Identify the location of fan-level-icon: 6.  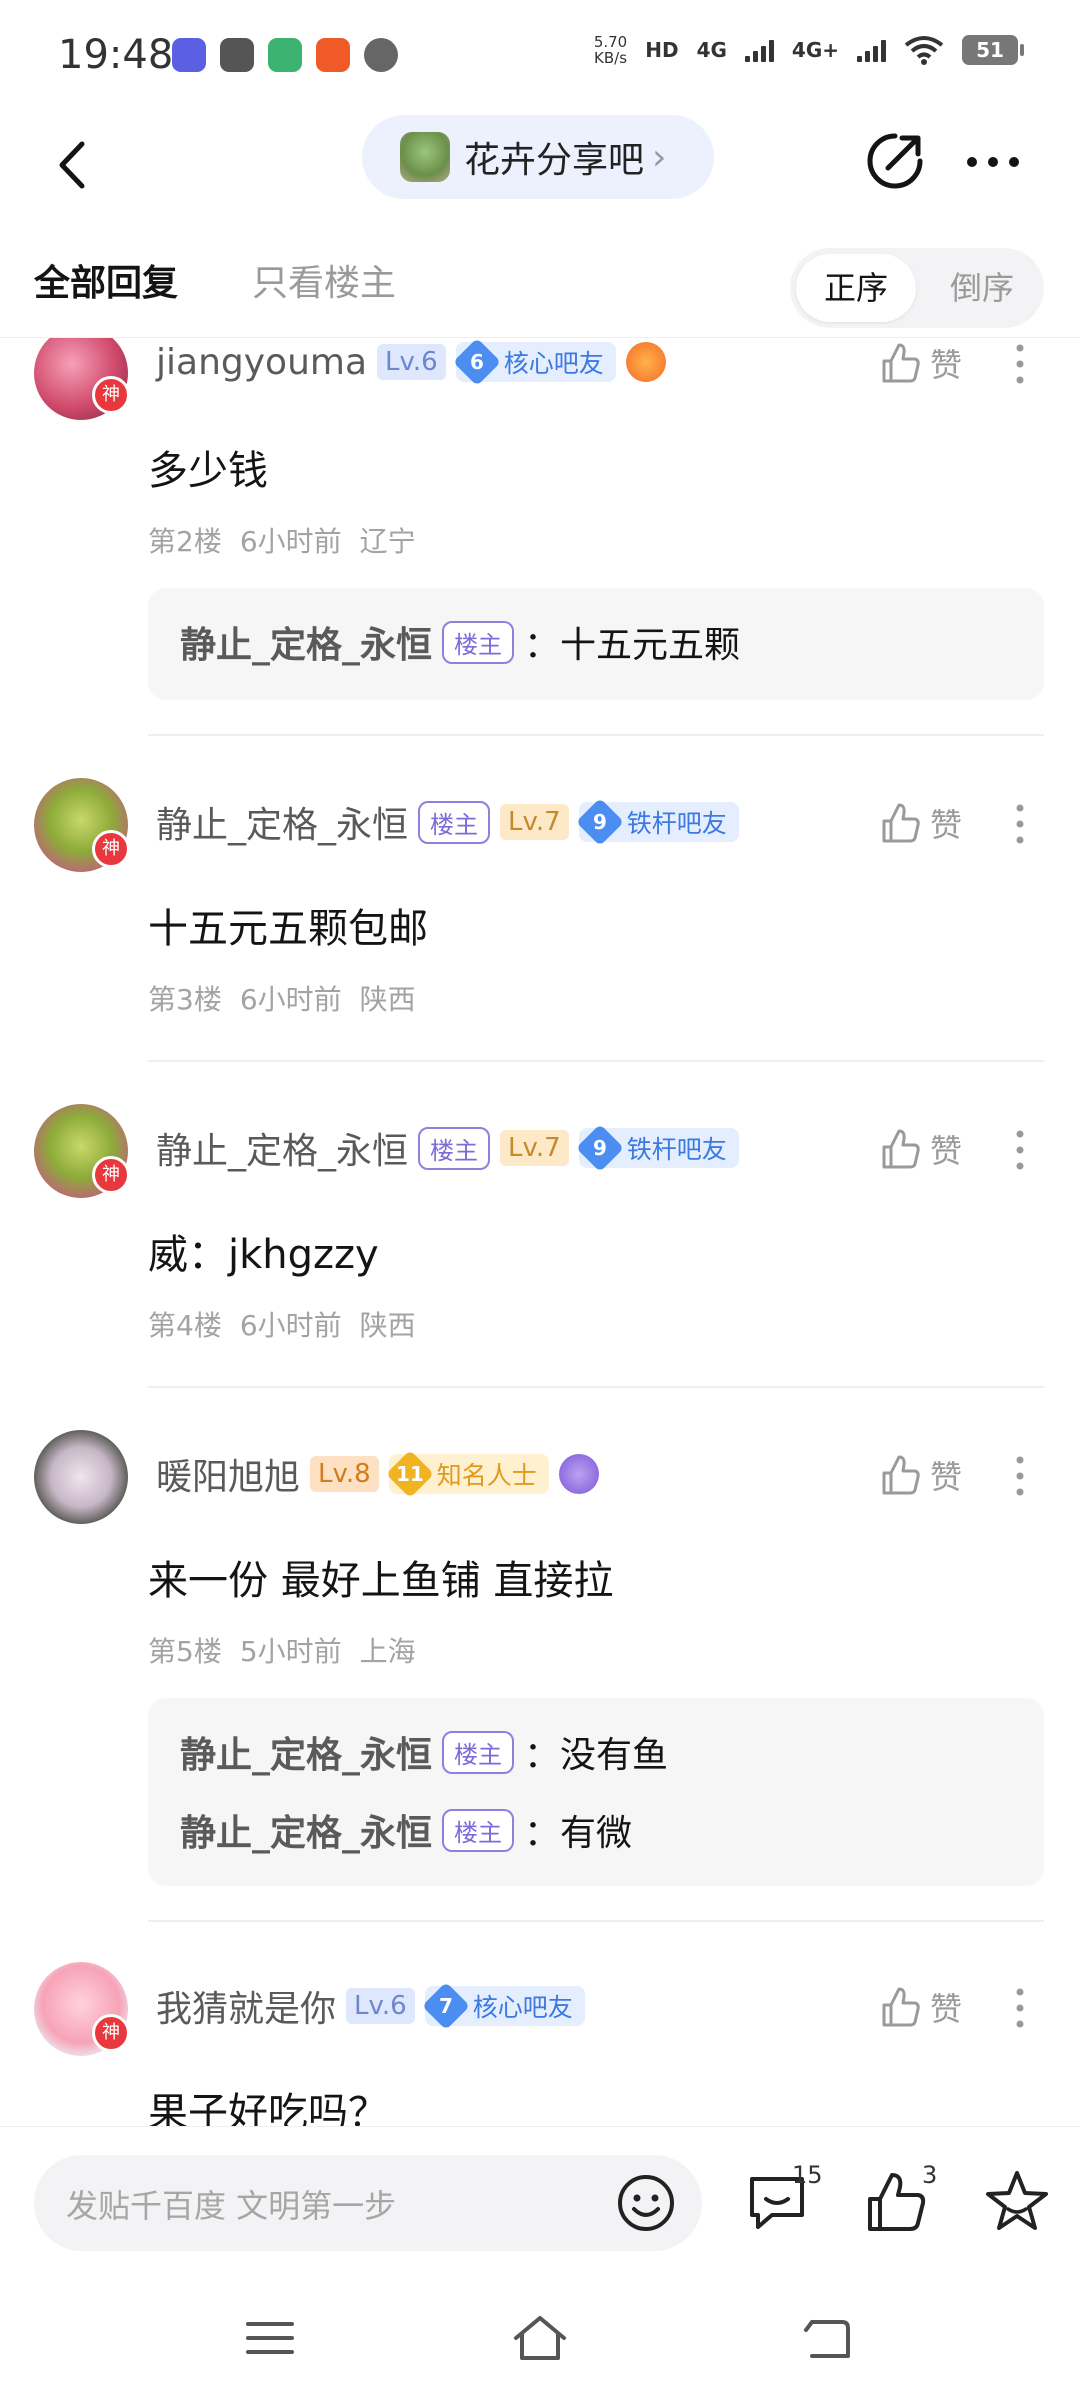
(476, 362).